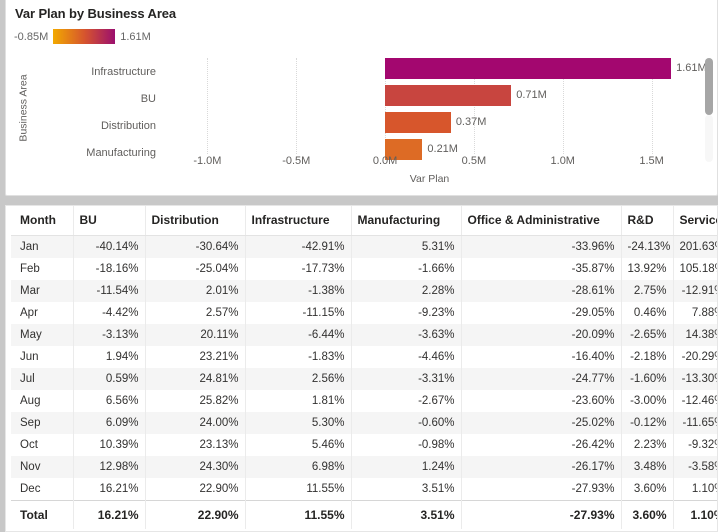  I want to click on cell-month: Nov, so click(42, 467).